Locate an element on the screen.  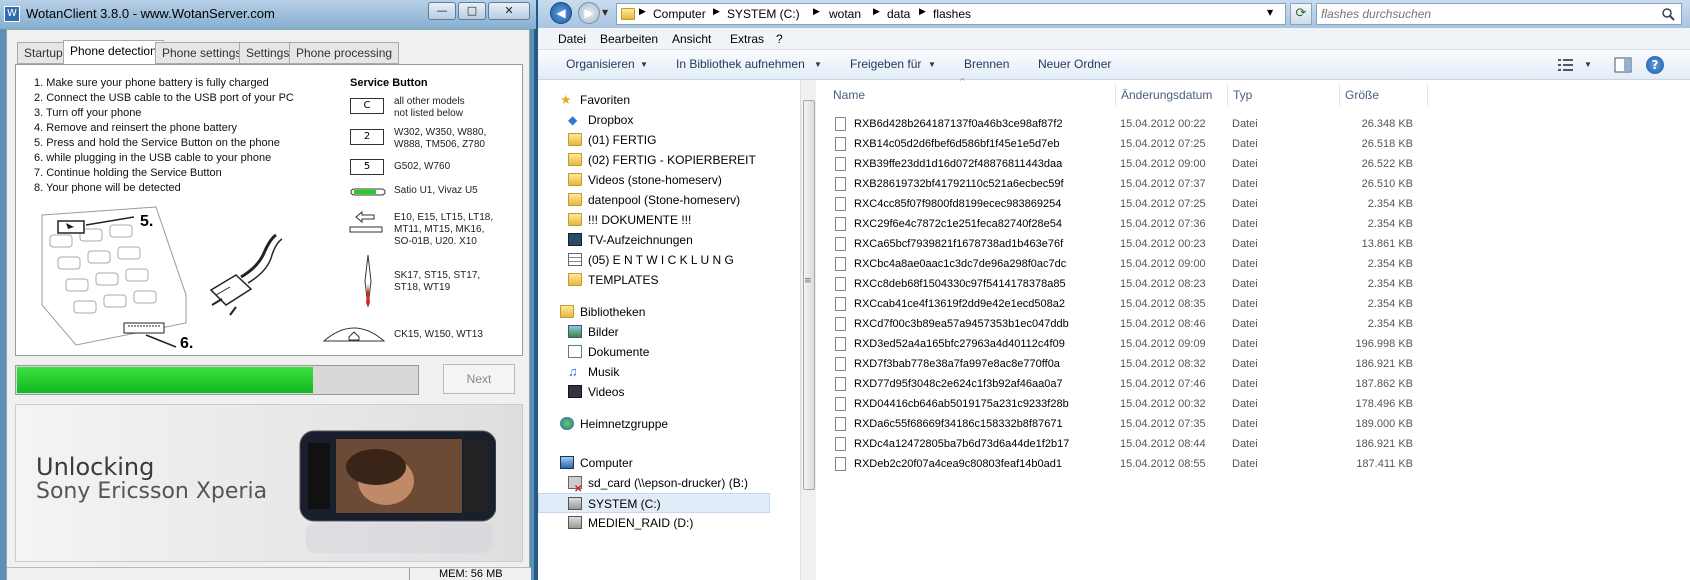
nav-item-folder: (02) FERTIG - KOPIERBEREIT is located at coordinates (668, 160).